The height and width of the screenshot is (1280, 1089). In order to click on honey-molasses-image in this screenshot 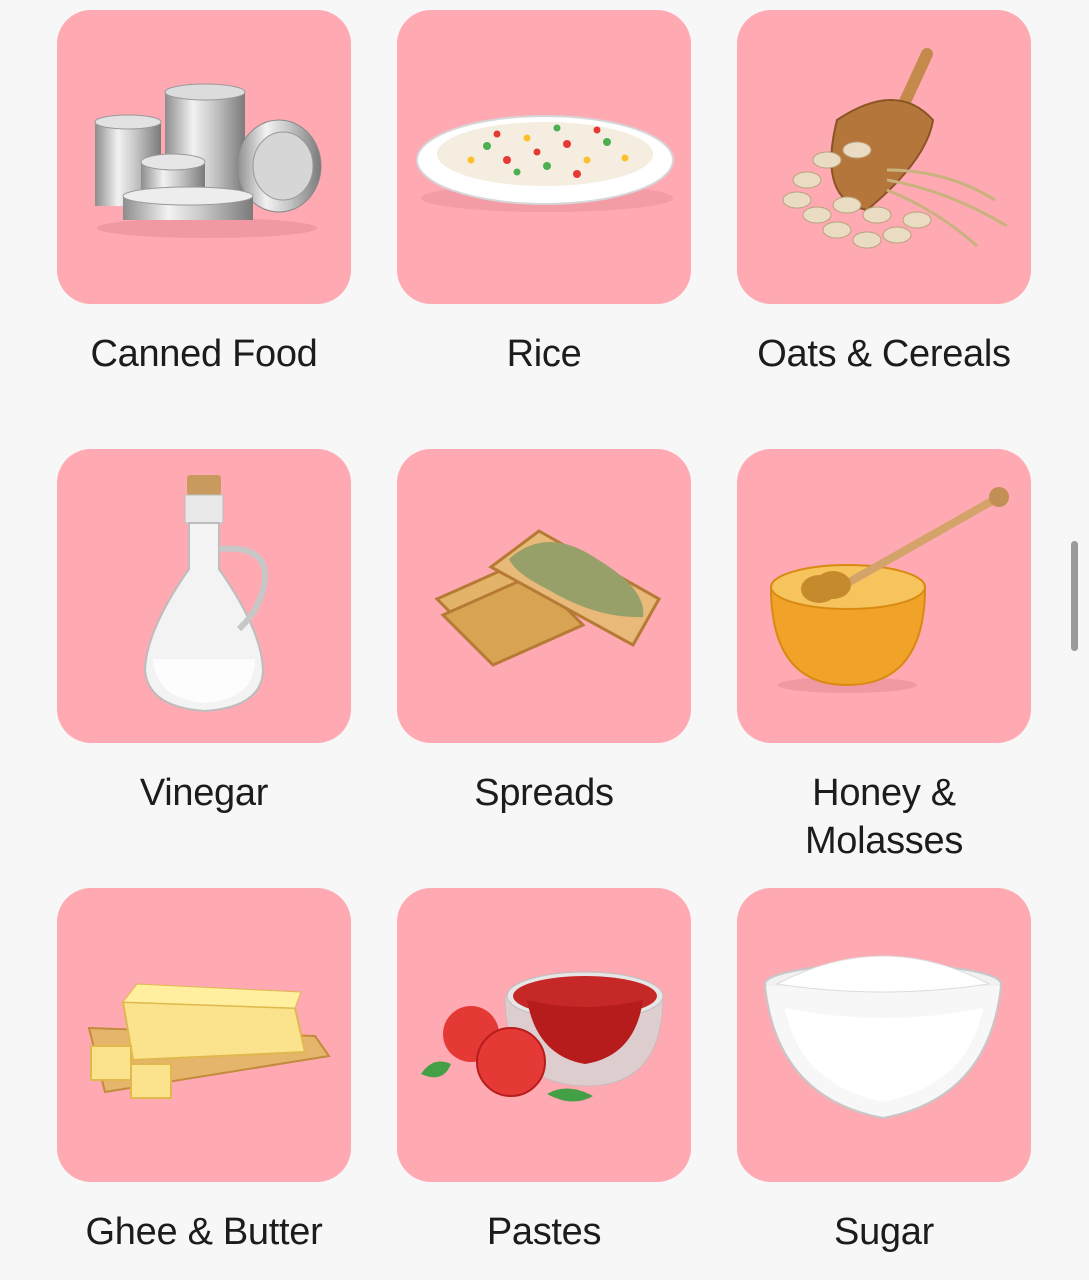, I will do `click(884, 596)`.